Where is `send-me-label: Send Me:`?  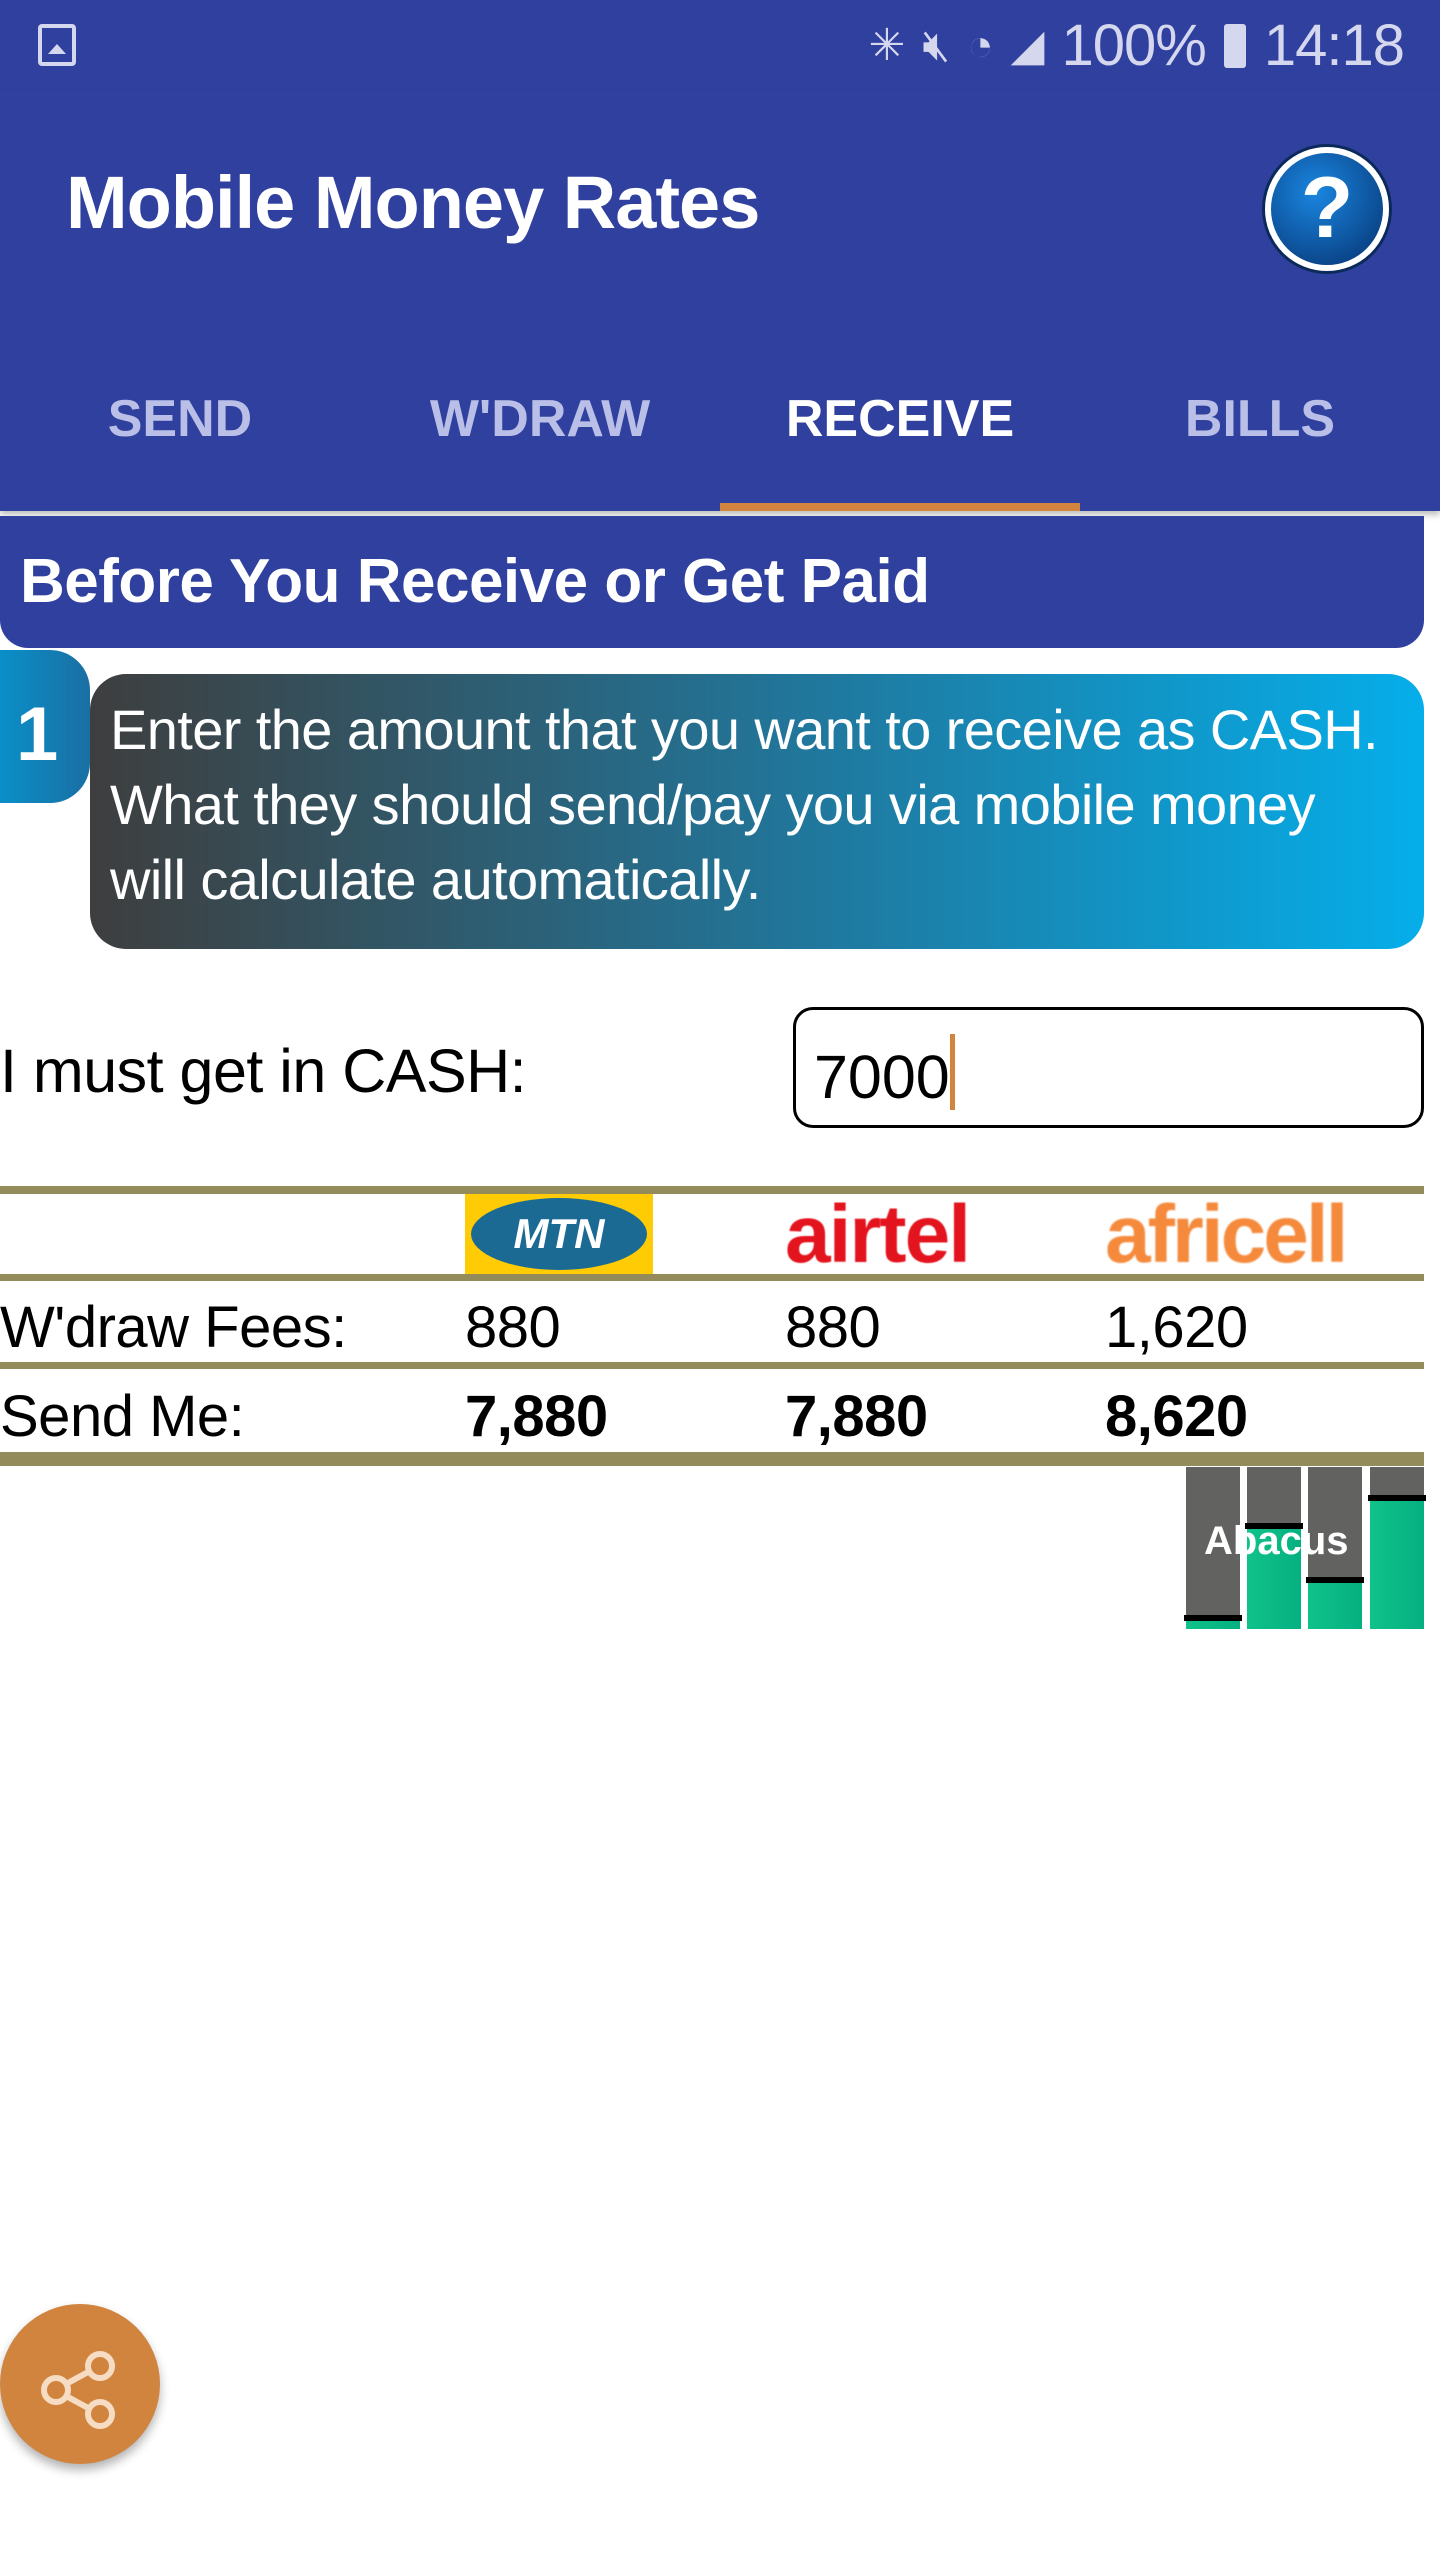 send-me-label: Send Me: is located at coordinates (122, 1416).